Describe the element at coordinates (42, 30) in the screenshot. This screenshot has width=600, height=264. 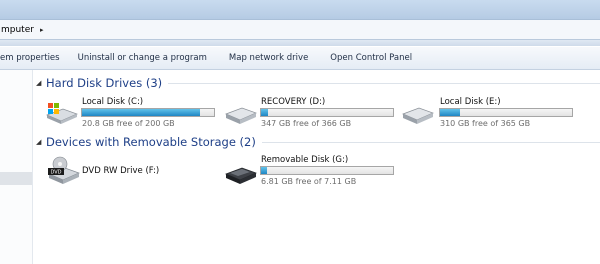
I see `breadcrumb-arrow-icon: ▸` at that location.